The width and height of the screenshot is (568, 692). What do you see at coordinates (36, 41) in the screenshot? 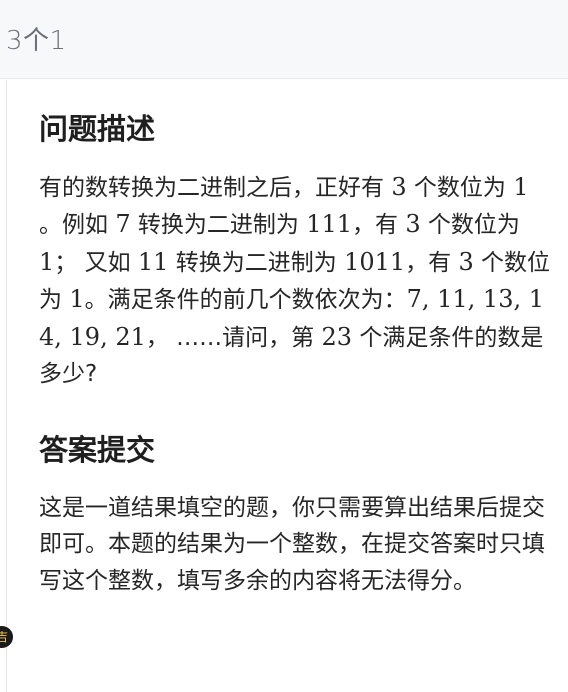
I see `page-title: 3个1` at bounding box center [36, 41].